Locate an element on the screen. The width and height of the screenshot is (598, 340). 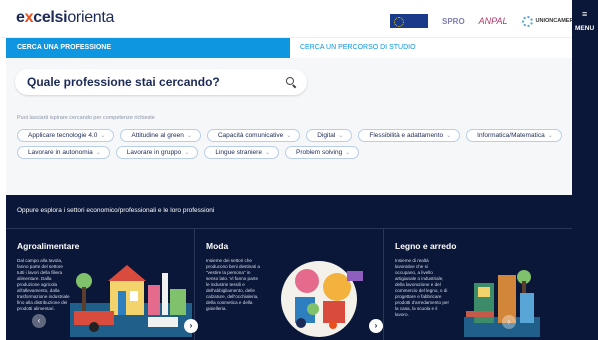
skill-chip: Attitudine al green ⌄ is located at coordinates (160, 135).